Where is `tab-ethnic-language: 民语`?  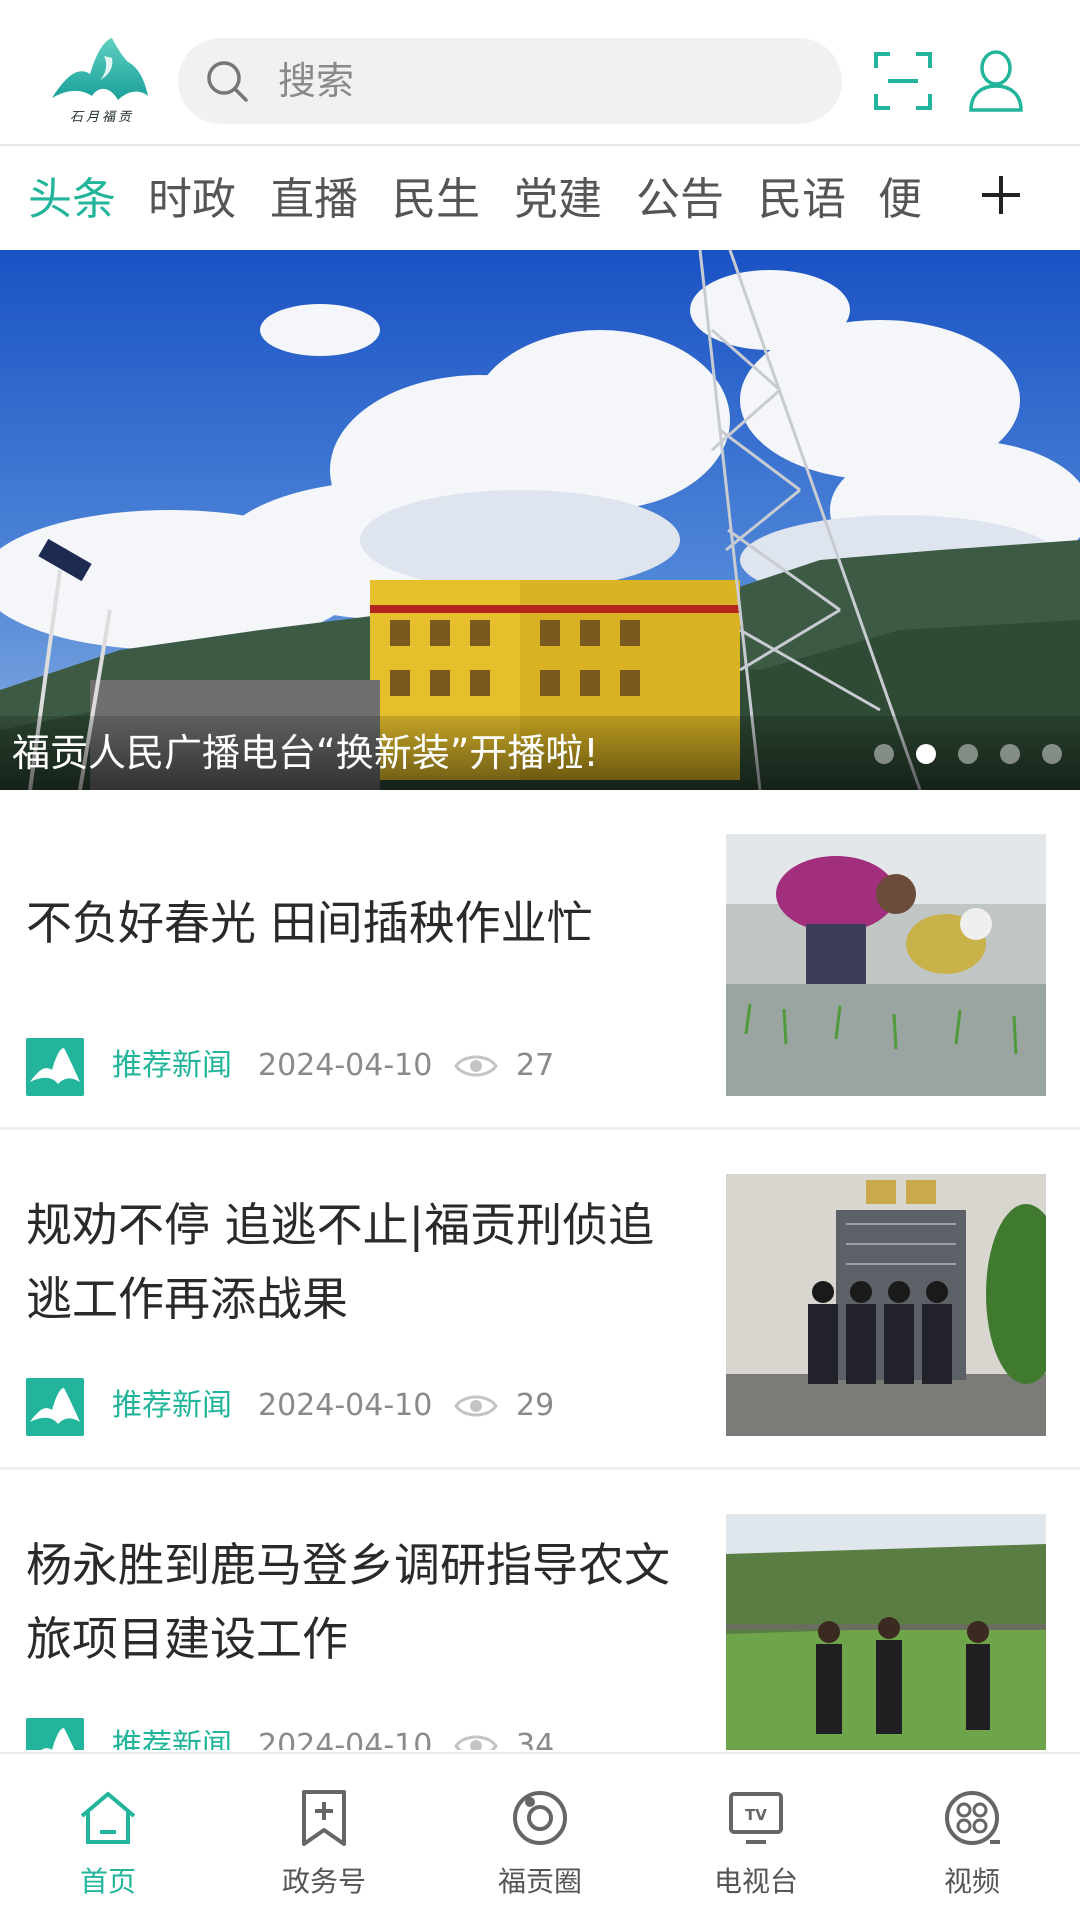
tab-ethnic-language: 民语 is located at coordinates (802, 200).